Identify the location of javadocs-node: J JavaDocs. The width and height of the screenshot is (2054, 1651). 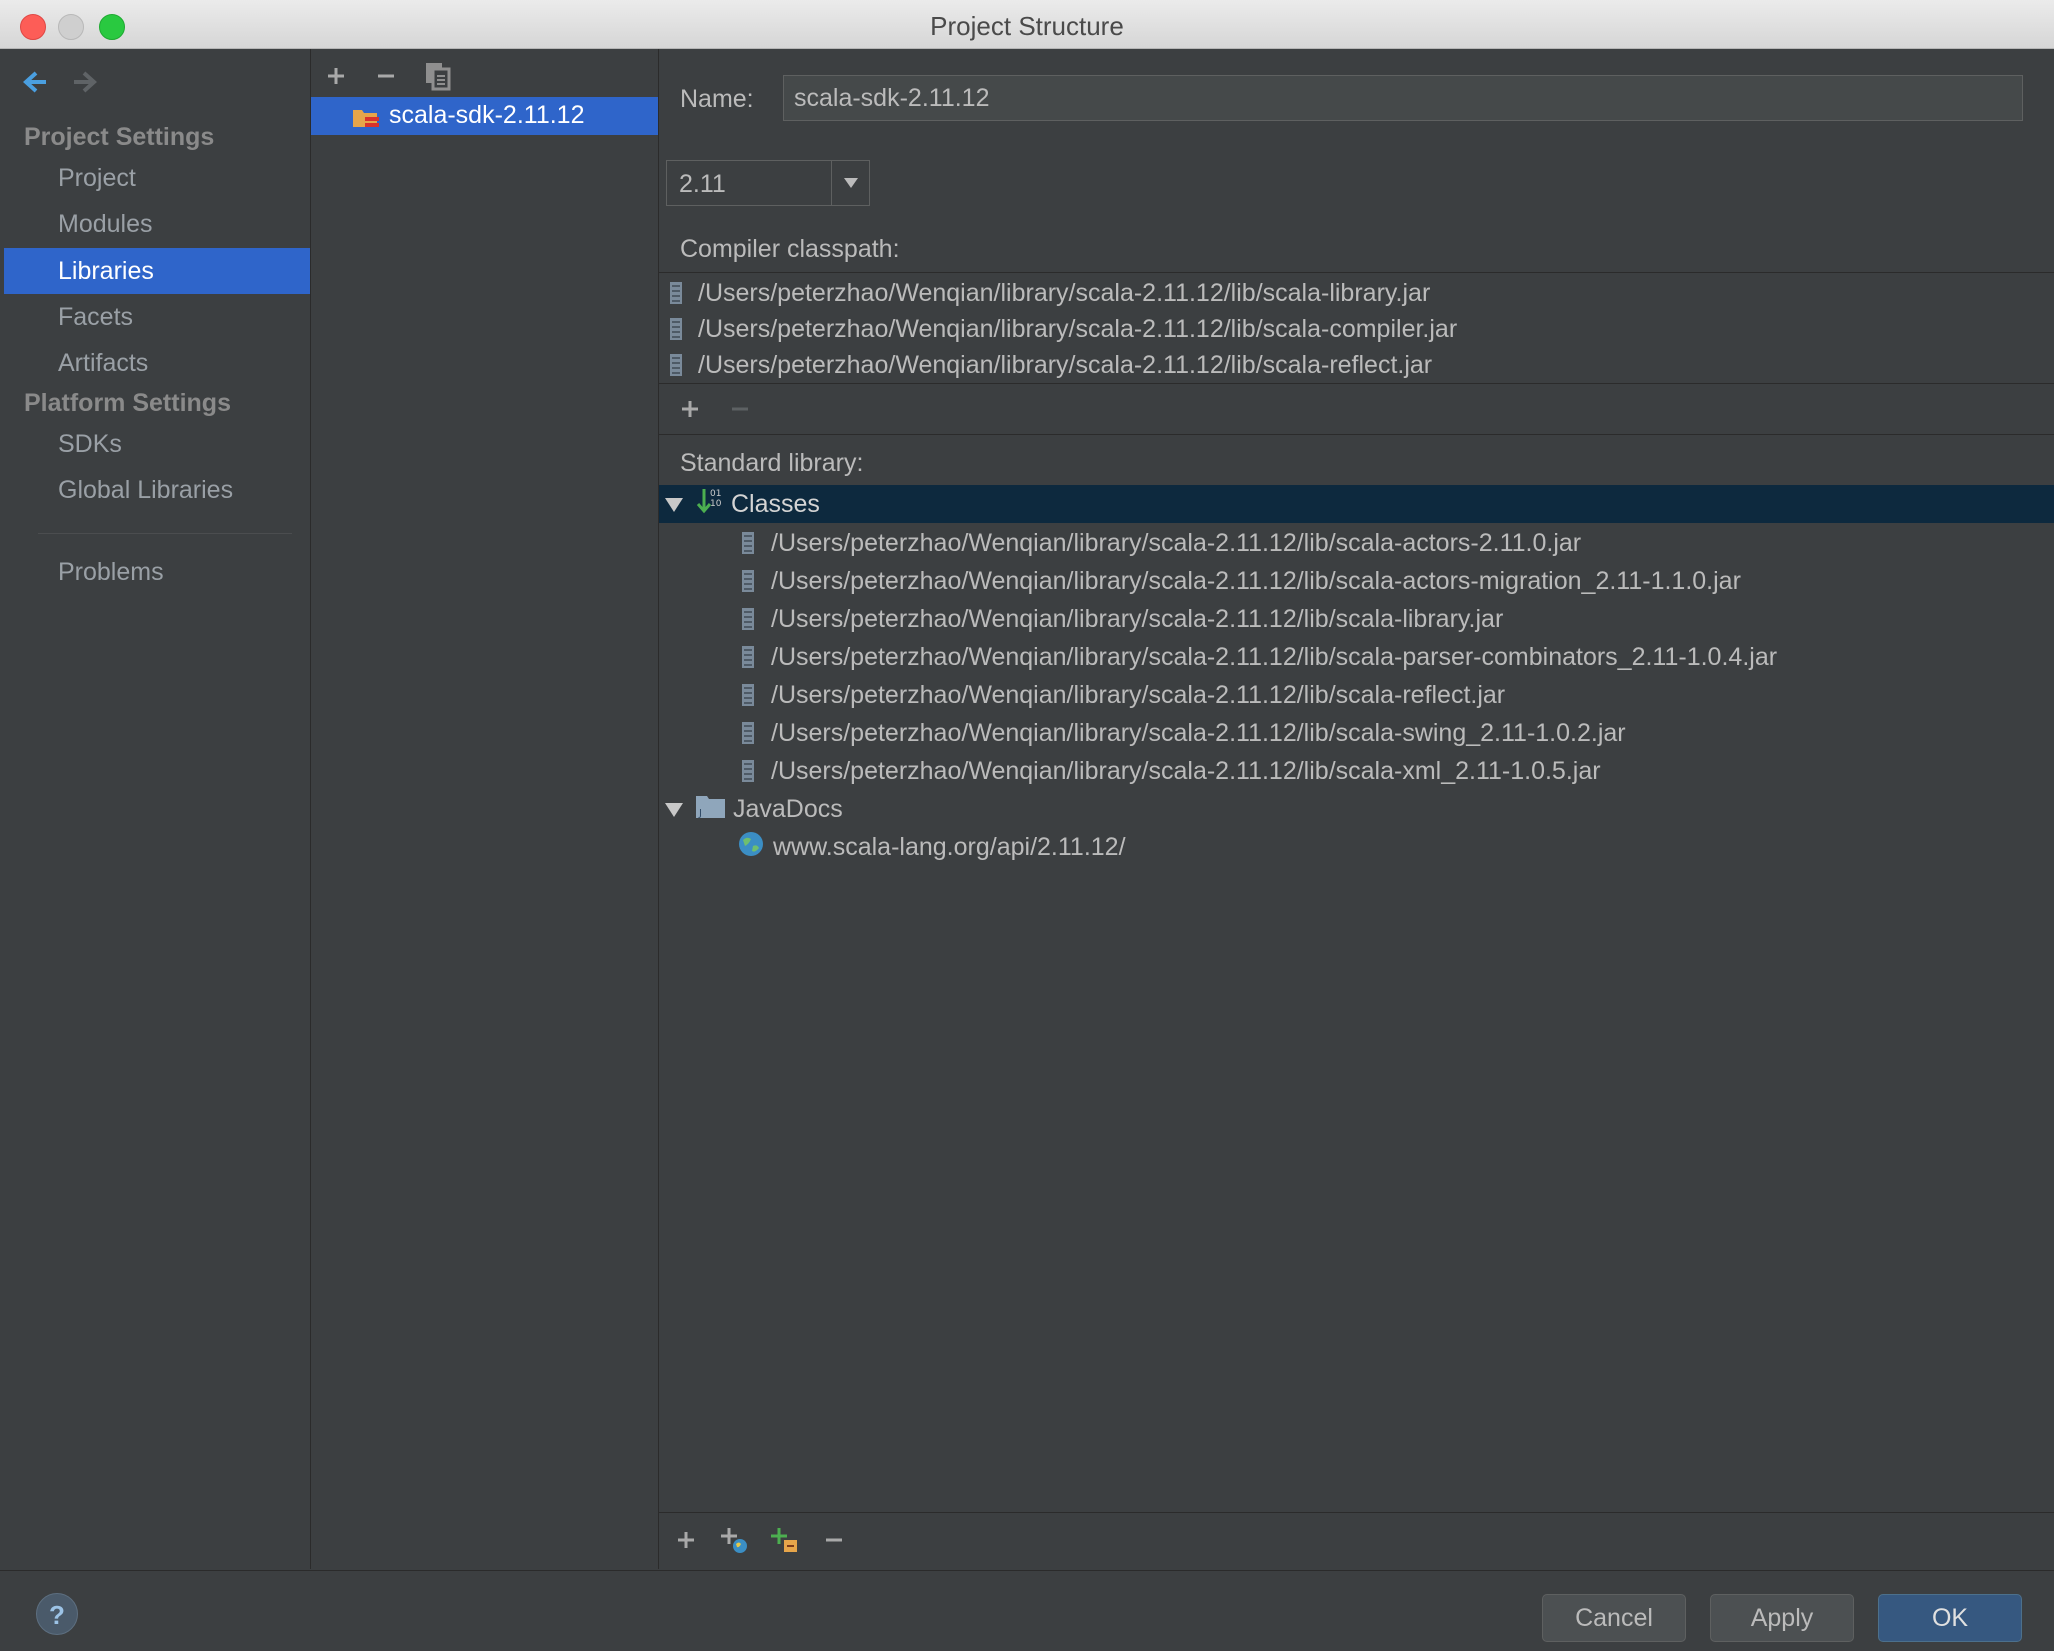
(754, 809).